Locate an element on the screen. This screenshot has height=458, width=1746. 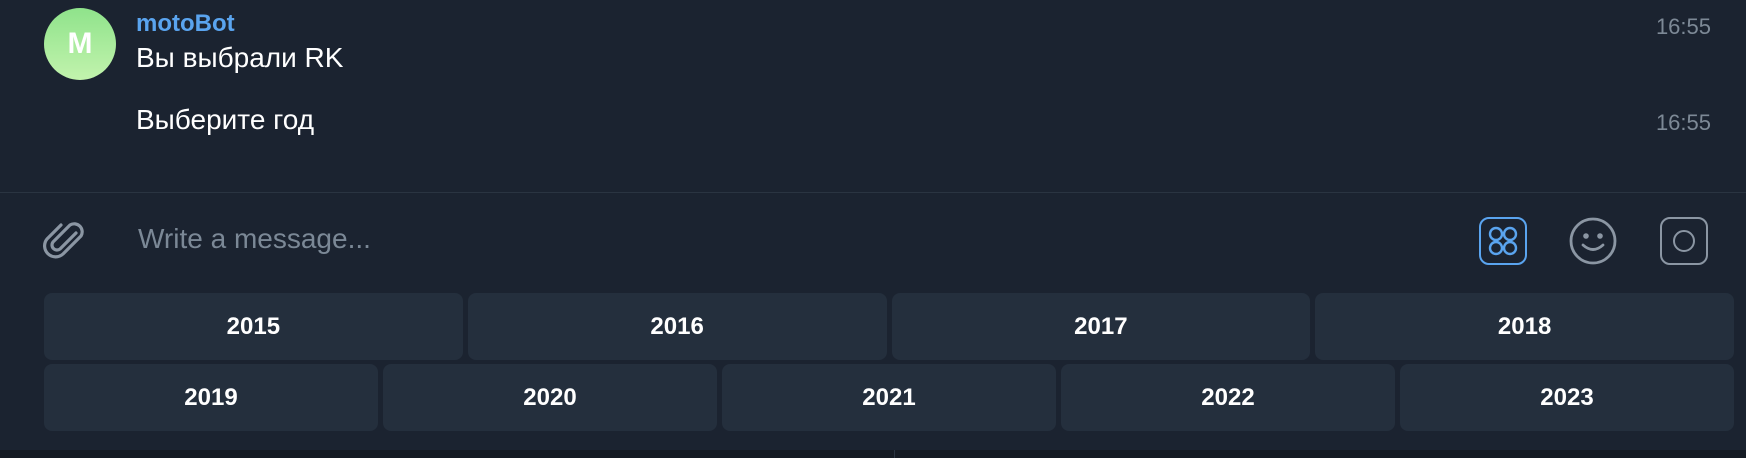
year-button-2020: 2020 is located at coordinates (550, 397).